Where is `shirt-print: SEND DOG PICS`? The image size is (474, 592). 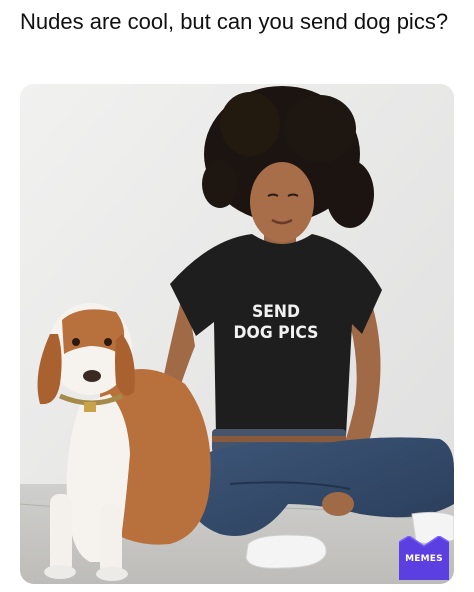 shirt-print: SEND DOG PICS is located at coordinates (276, 323).